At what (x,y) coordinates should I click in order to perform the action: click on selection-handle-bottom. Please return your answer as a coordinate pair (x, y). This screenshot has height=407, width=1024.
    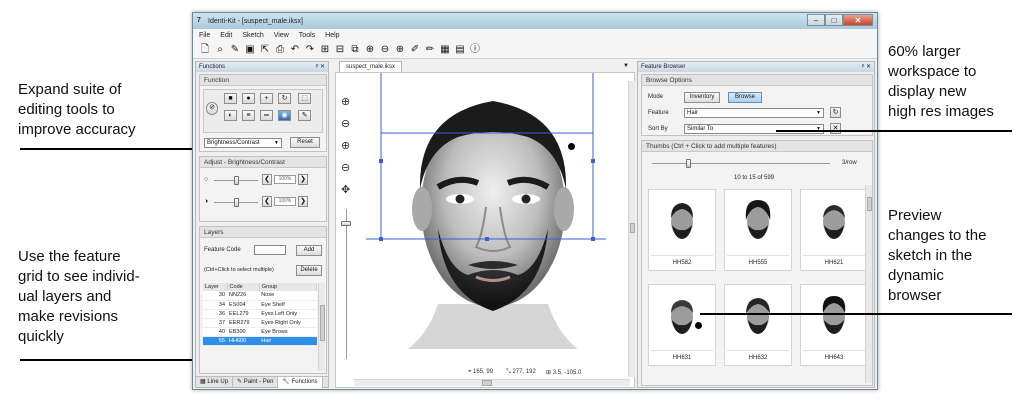
    Looking at the image, I should click on (487, 239).